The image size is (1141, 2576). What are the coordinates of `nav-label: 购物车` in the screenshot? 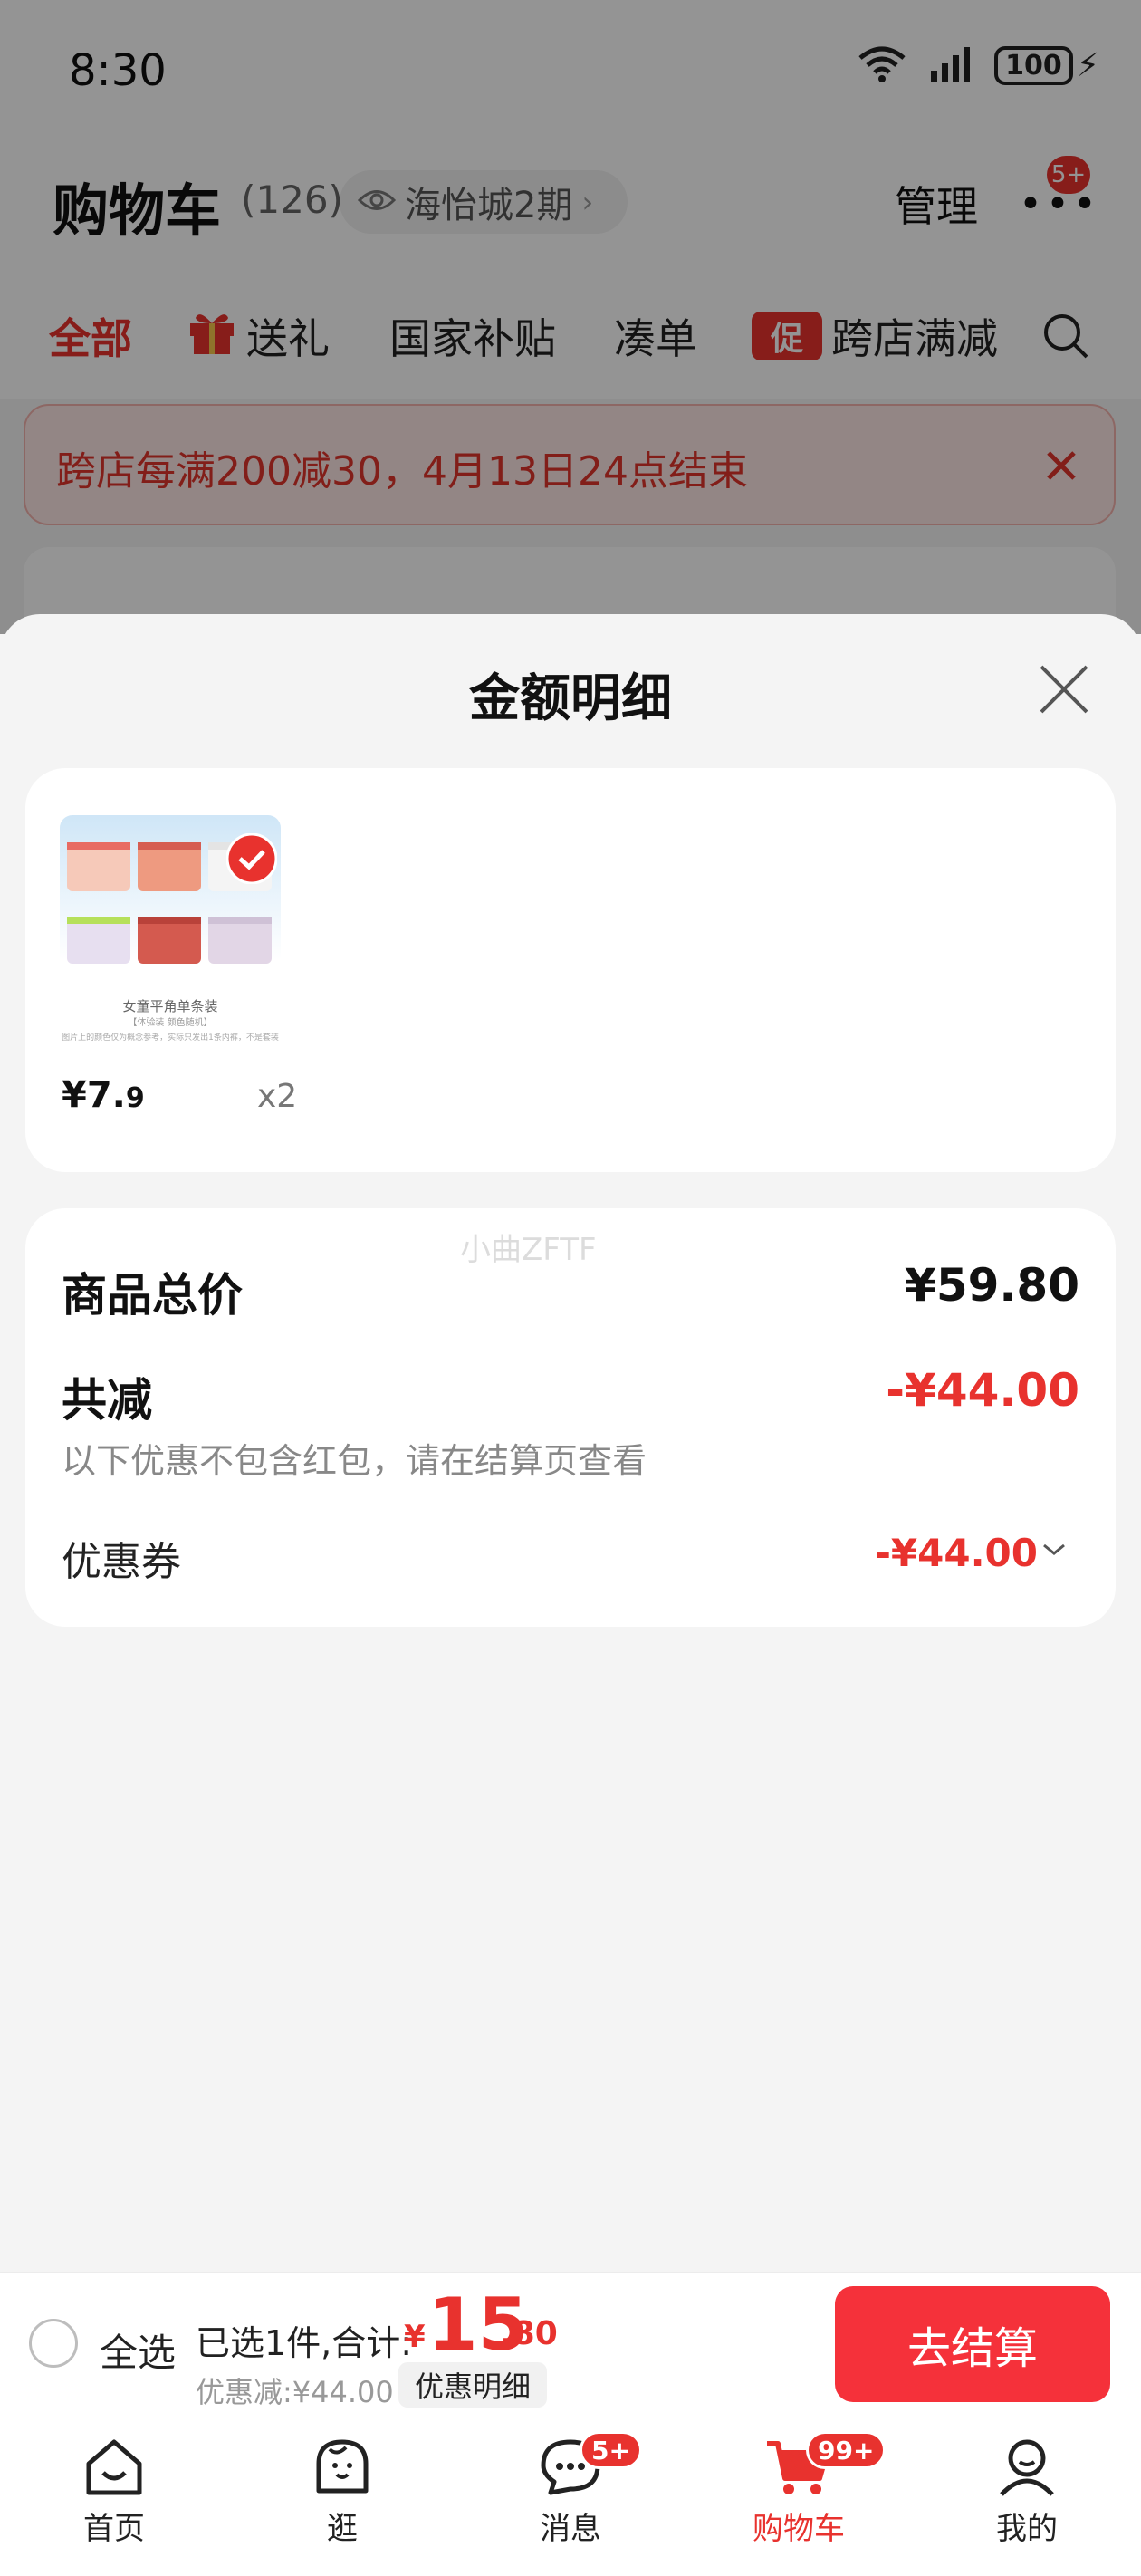 It's located at (799, 2529).